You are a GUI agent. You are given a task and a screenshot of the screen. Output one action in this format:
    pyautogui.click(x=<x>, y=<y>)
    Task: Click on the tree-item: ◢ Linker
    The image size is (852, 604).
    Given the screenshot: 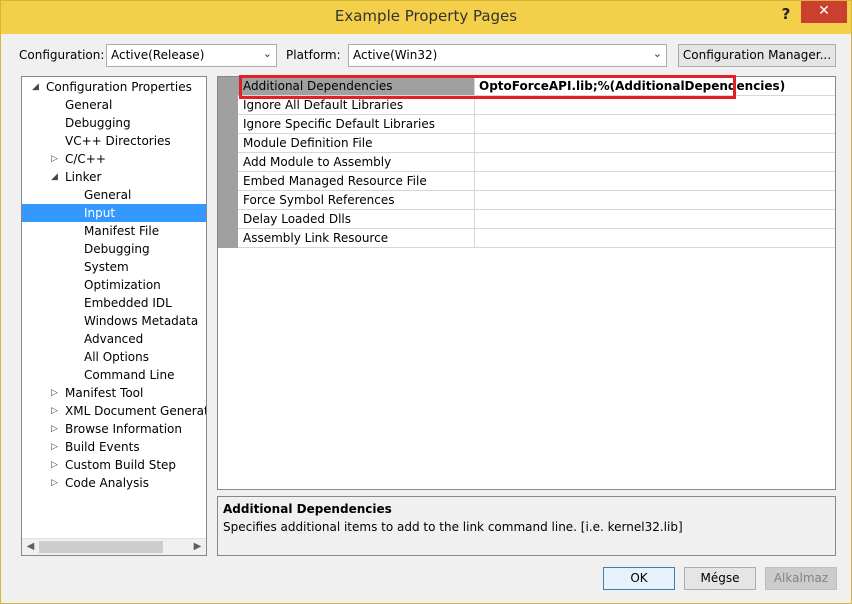 What is the action you would take?
    pyautogui.click(x=114, y=177)
    